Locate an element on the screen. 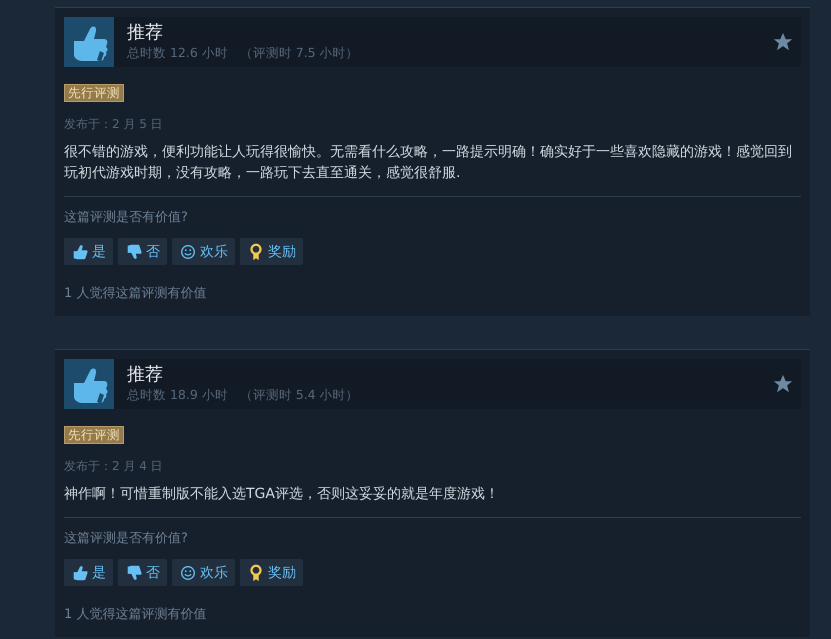 This screenshot has height=639, width=831. posted-date: 发布于：2 月 4 日 is located at coordinates (114, 466).